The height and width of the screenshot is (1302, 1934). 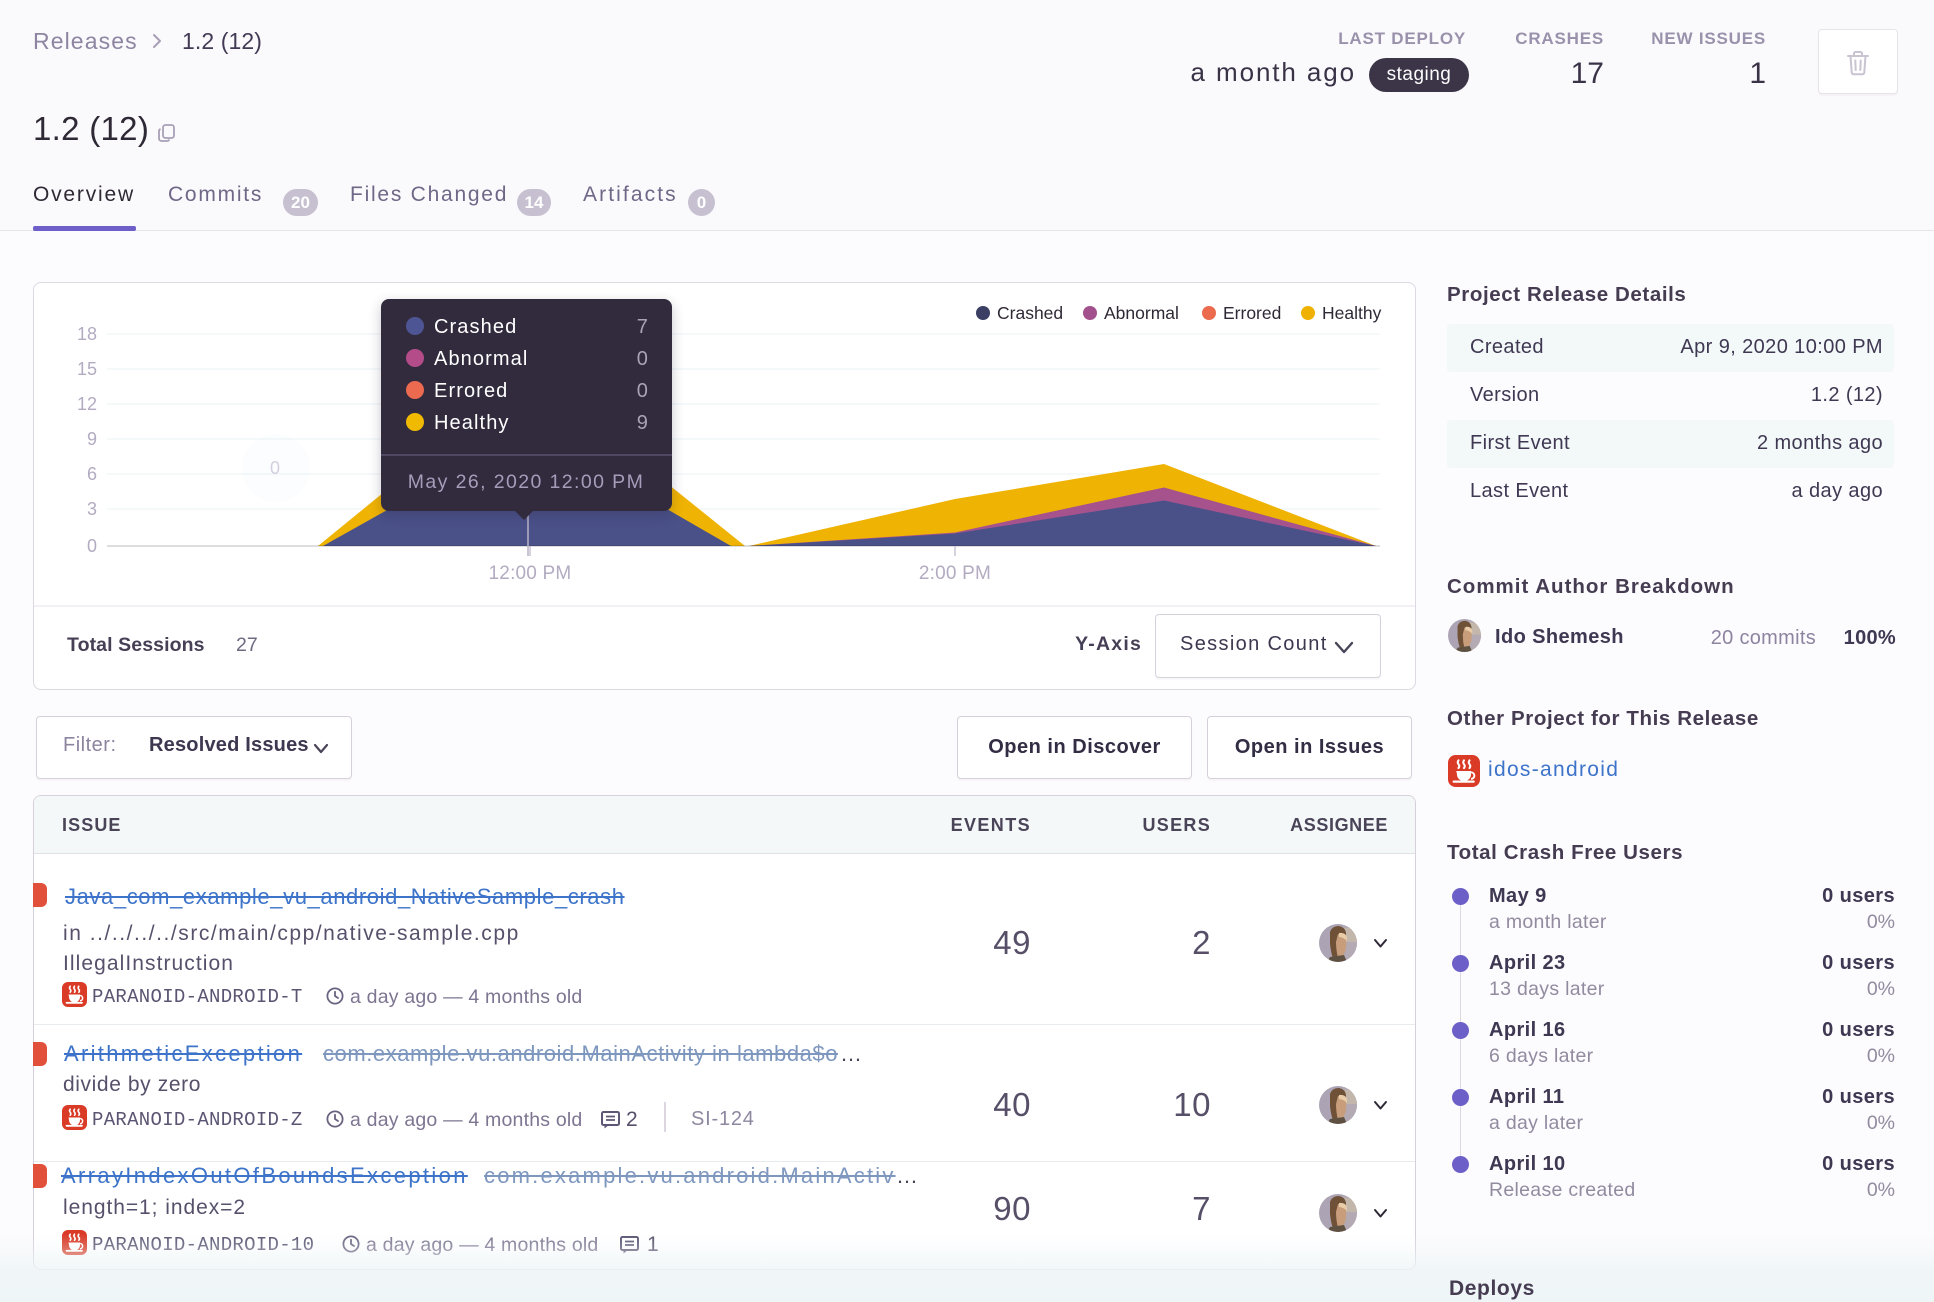 I want to click on svg-text: 18, so click(x=87, y=334).